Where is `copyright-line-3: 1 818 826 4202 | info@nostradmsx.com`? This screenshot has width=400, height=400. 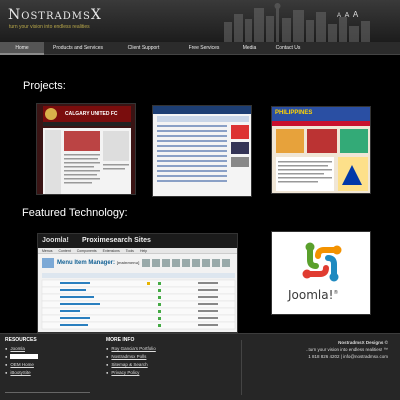
copyright-line-3: 1 818 826 4202 | info@nostradmsx.com is located at coordinates (348, 356).